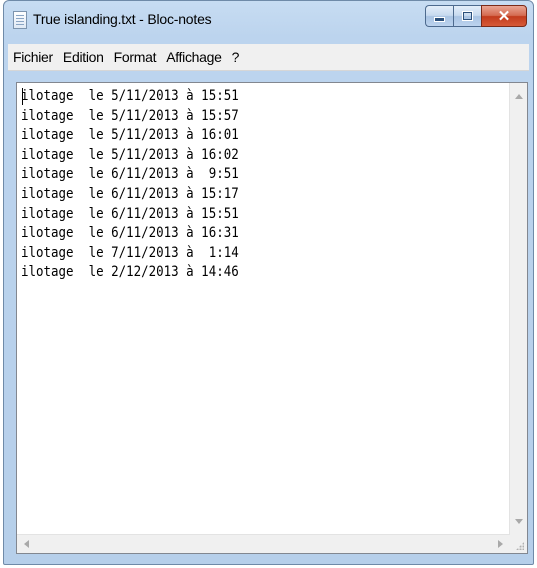  I want to click on scroll-left-icon, so click(26, 544).